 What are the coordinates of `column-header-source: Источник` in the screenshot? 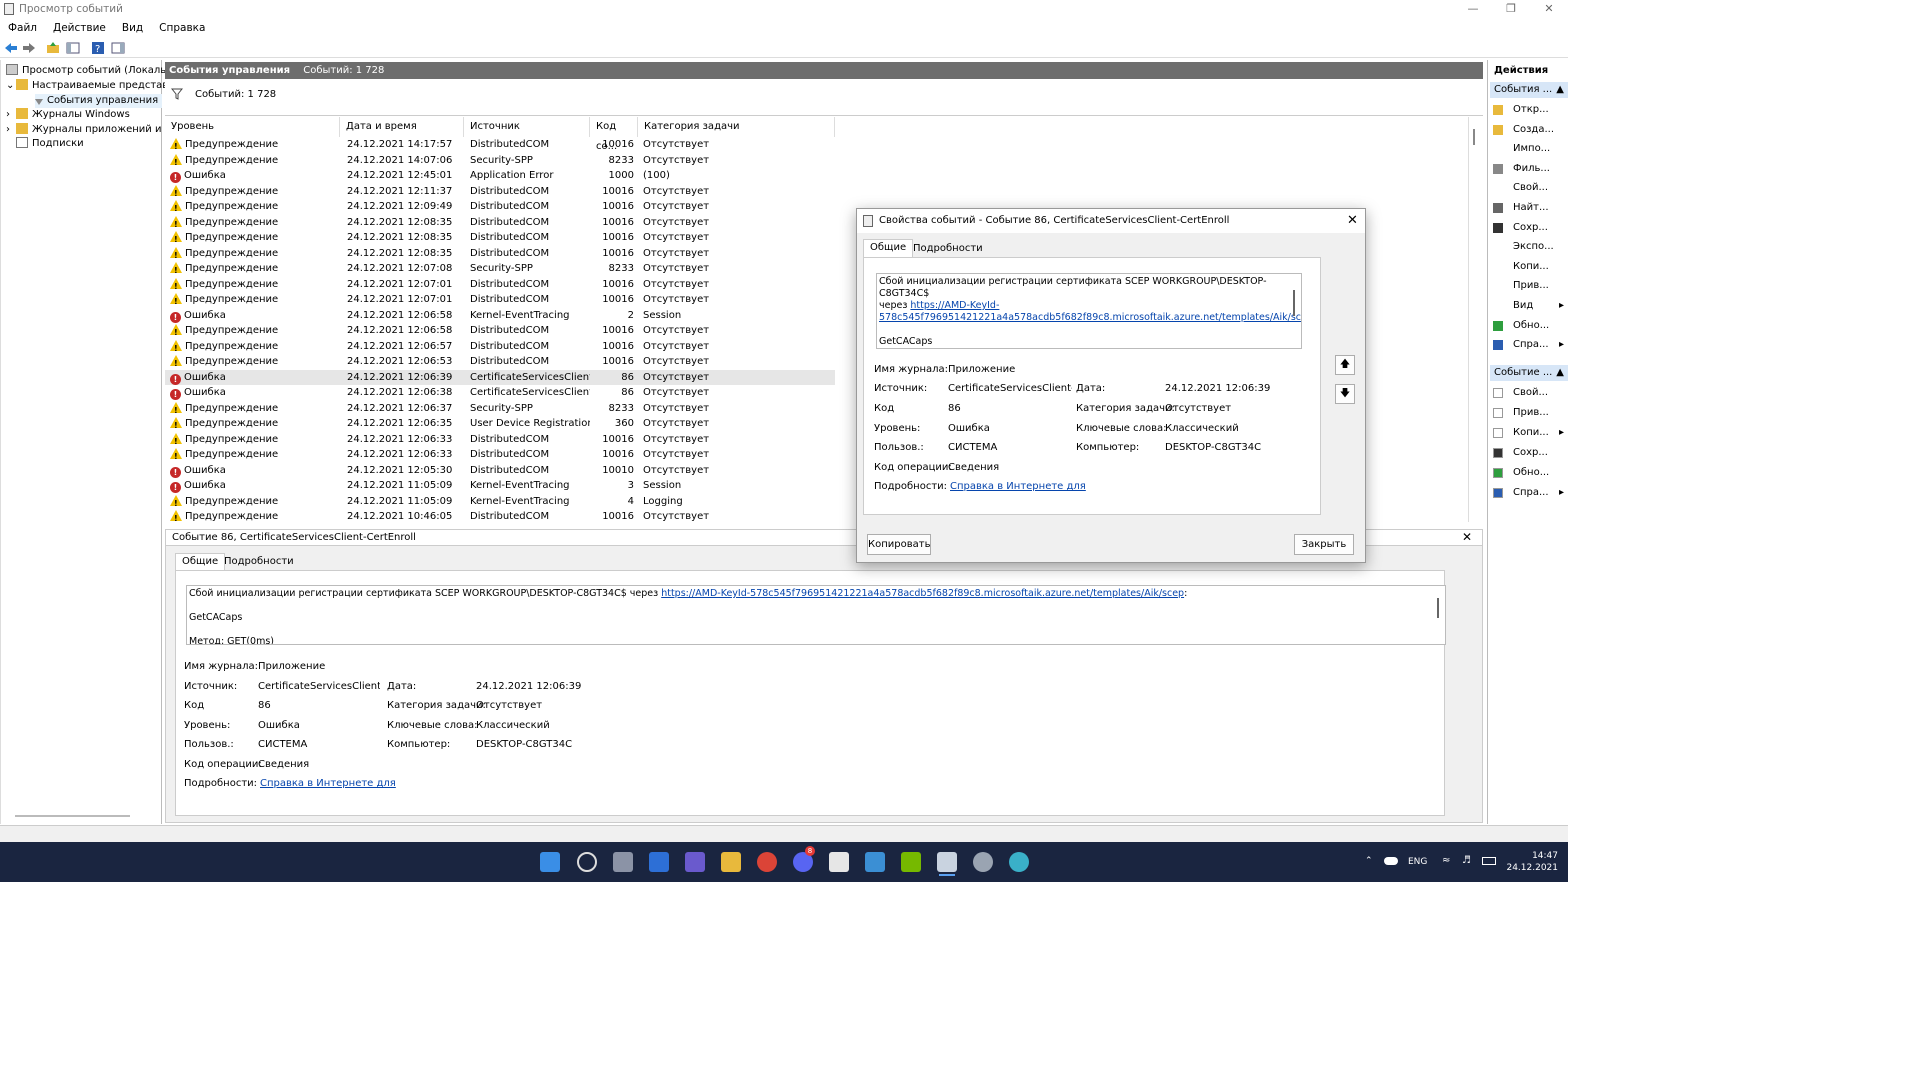 It's located at (527, 127).